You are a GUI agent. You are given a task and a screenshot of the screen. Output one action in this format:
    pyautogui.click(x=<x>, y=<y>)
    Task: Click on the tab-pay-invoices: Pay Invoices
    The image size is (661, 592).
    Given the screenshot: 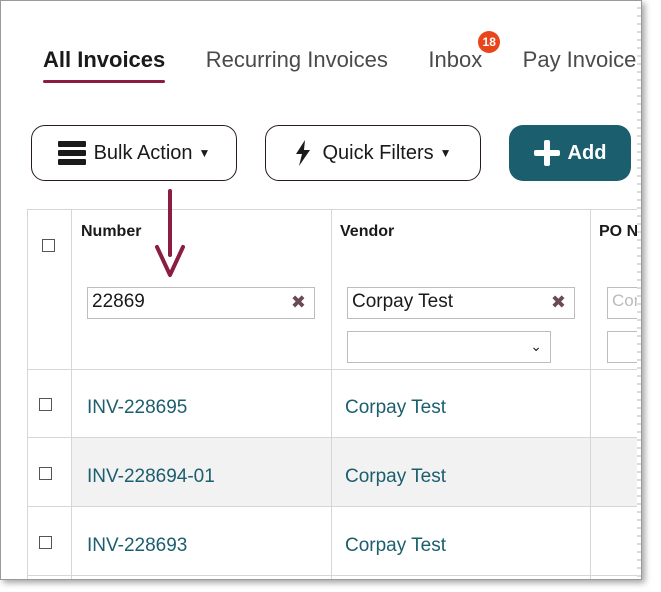 What is the action you would take?
    pyautogui.click(x=582, y=57)
    